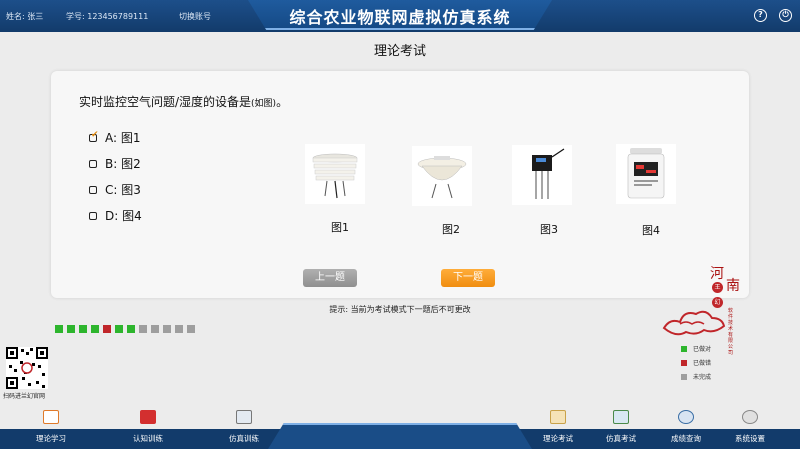 The width and height of the screenshot is (800, 449). I want to click on nav-score-query, so click(686, 417).